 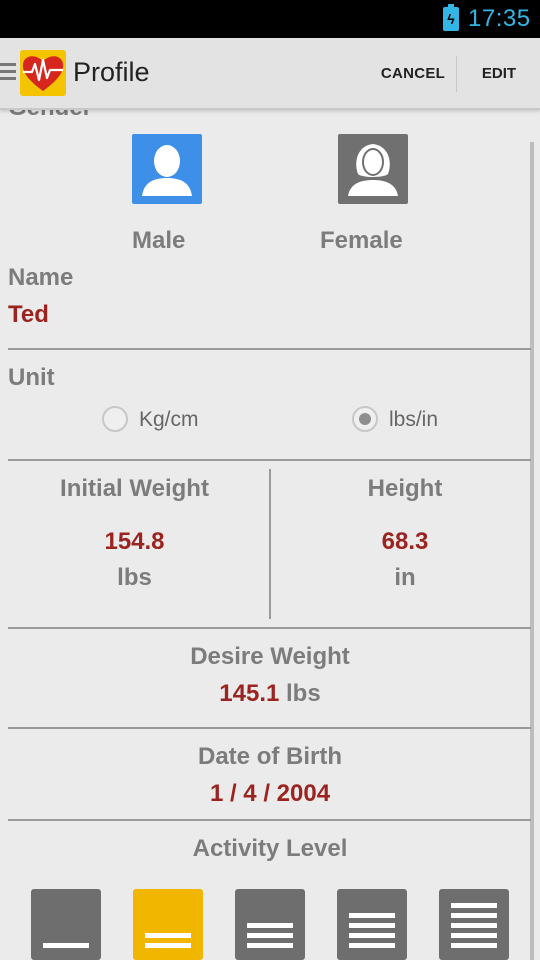 I want to click on status-clock: 17:35, so click(x=499, y=18).